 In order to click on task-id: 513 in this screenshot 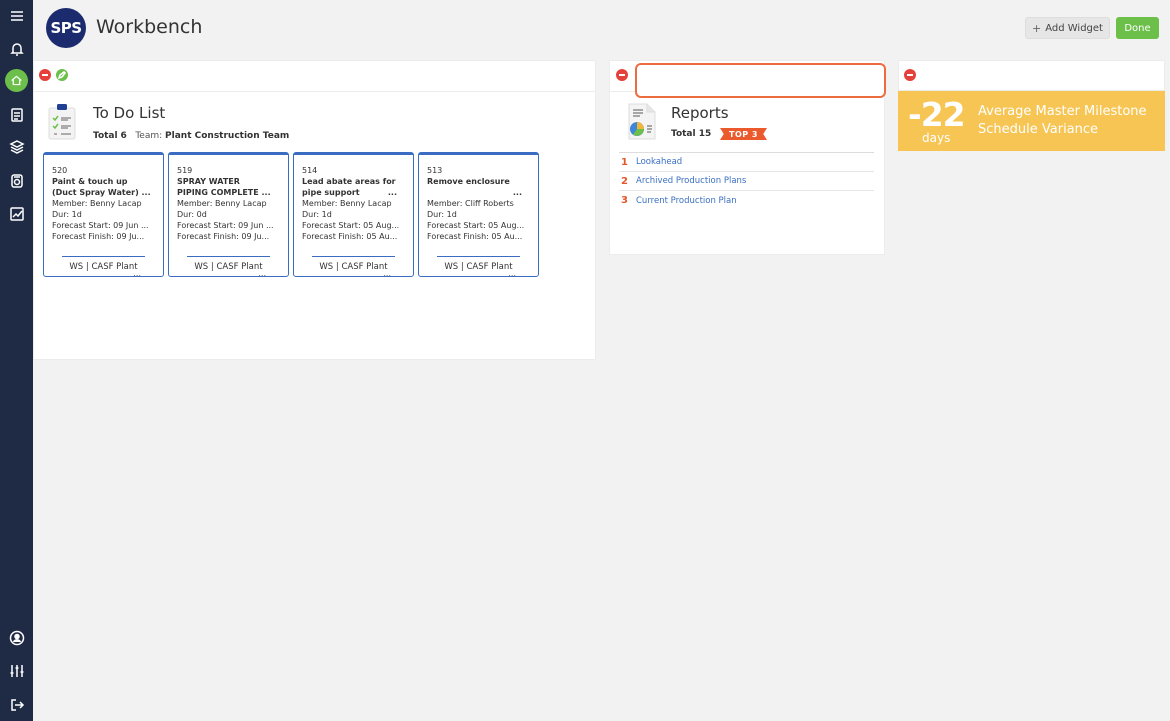, I will do `click(435, 170)`.